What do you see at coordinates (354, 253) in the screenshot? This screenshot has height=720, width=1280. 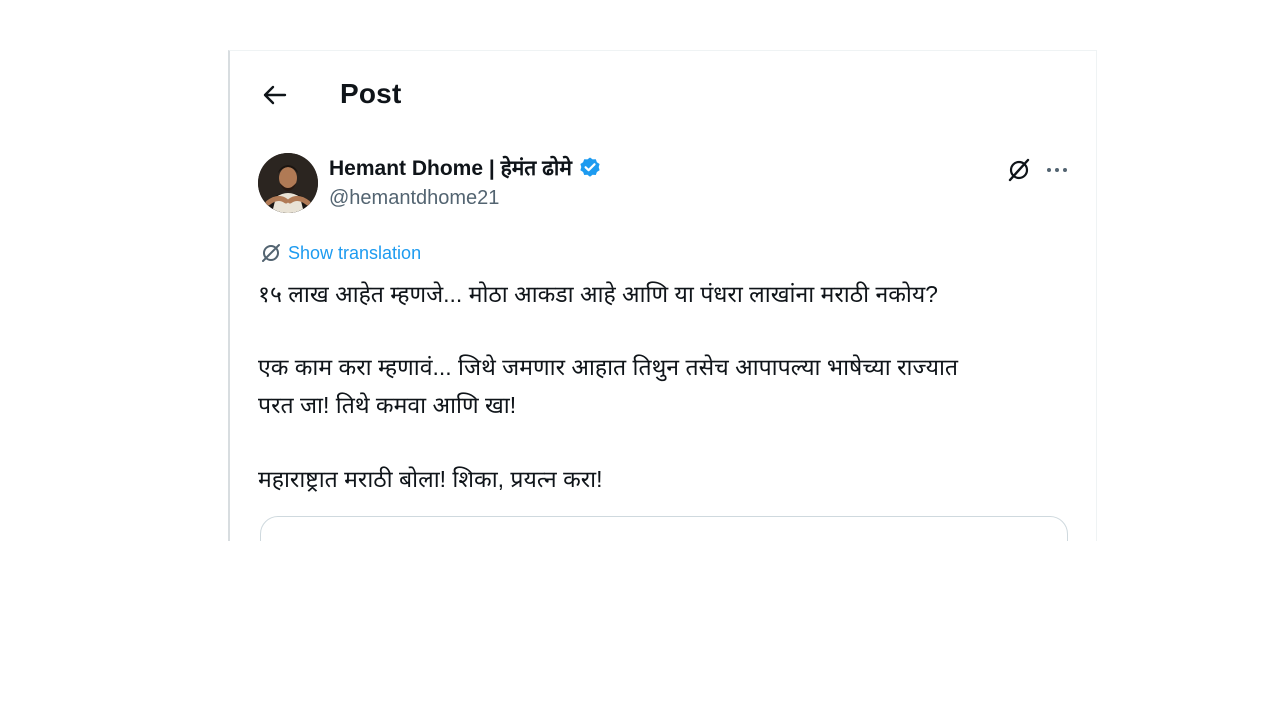 I see `show-translation-label: Show translation` at bounding box center [354, 253].